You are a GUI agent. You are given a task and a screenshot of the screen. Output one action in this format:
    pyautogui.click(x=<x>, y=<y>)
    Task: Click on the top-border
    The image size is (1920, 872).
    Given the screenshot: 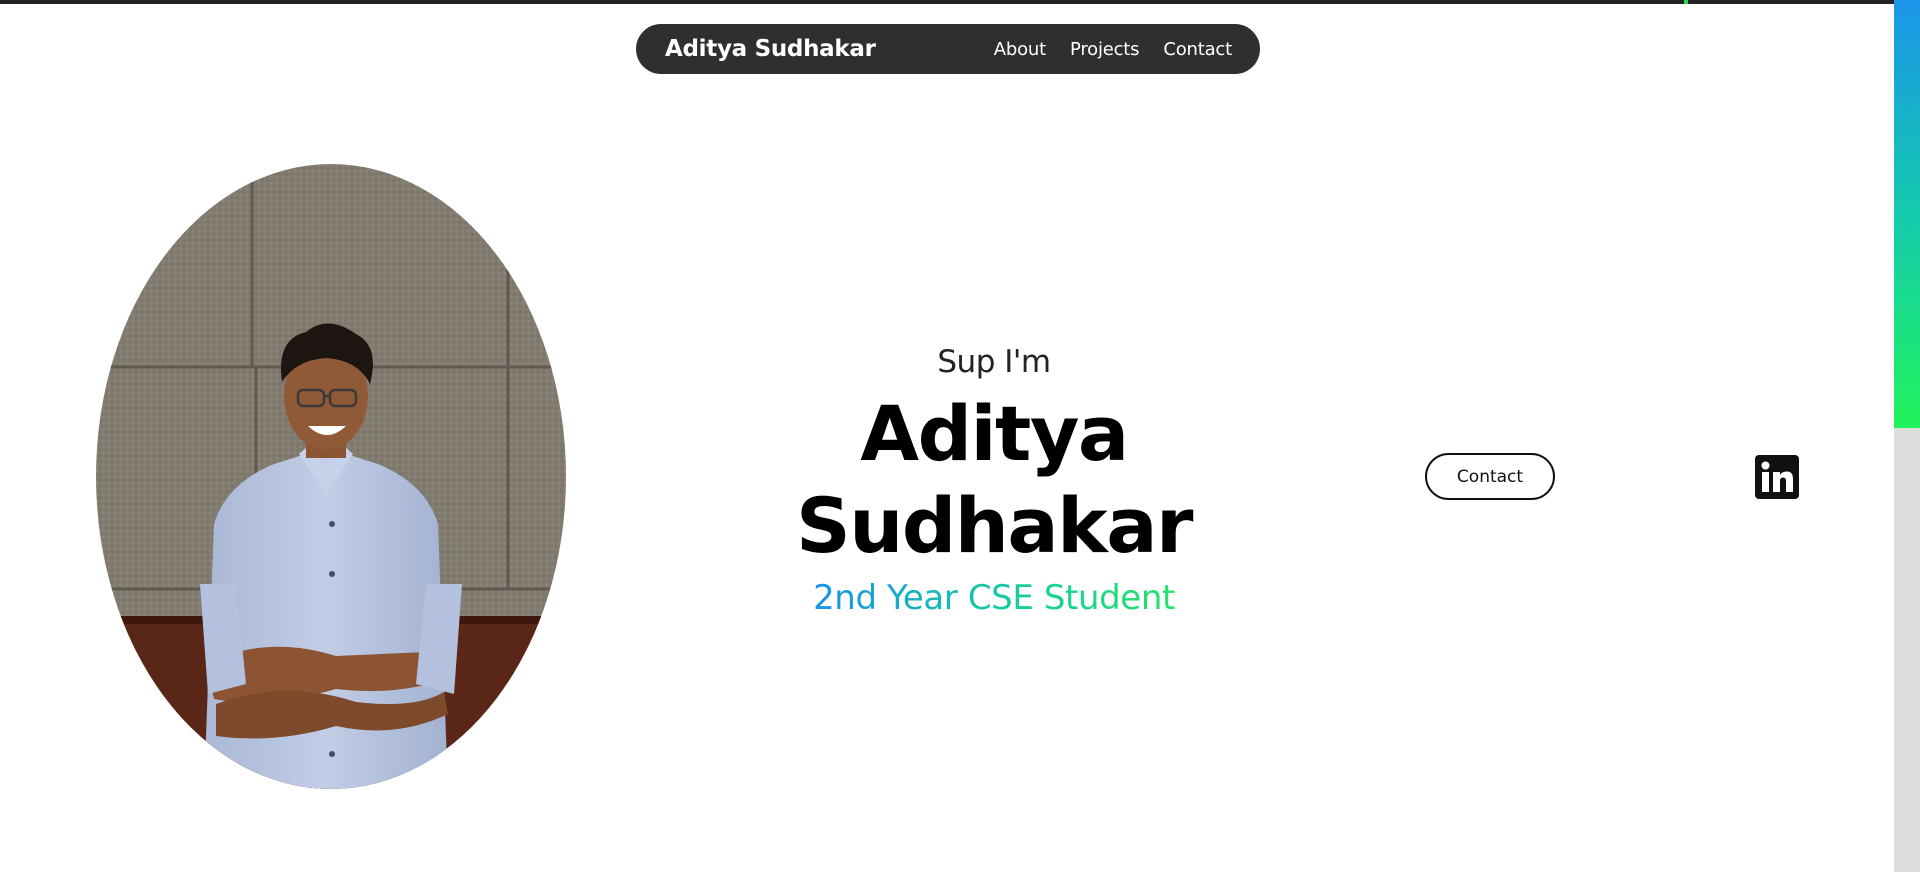 What is the action you would take?
    pyautogui.click(x=947, y=2)
    